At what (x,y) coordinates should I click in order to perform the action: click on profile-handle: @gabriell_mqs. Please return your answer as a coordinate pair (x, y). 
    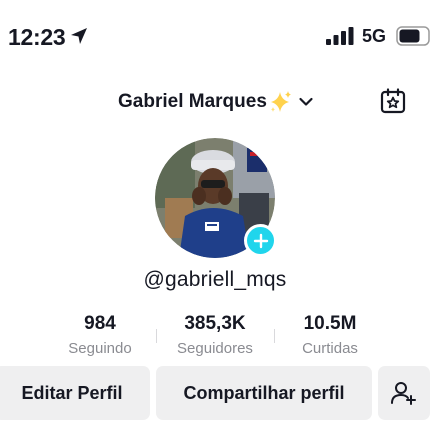
    Looking at the image, I should click on (215, 279).